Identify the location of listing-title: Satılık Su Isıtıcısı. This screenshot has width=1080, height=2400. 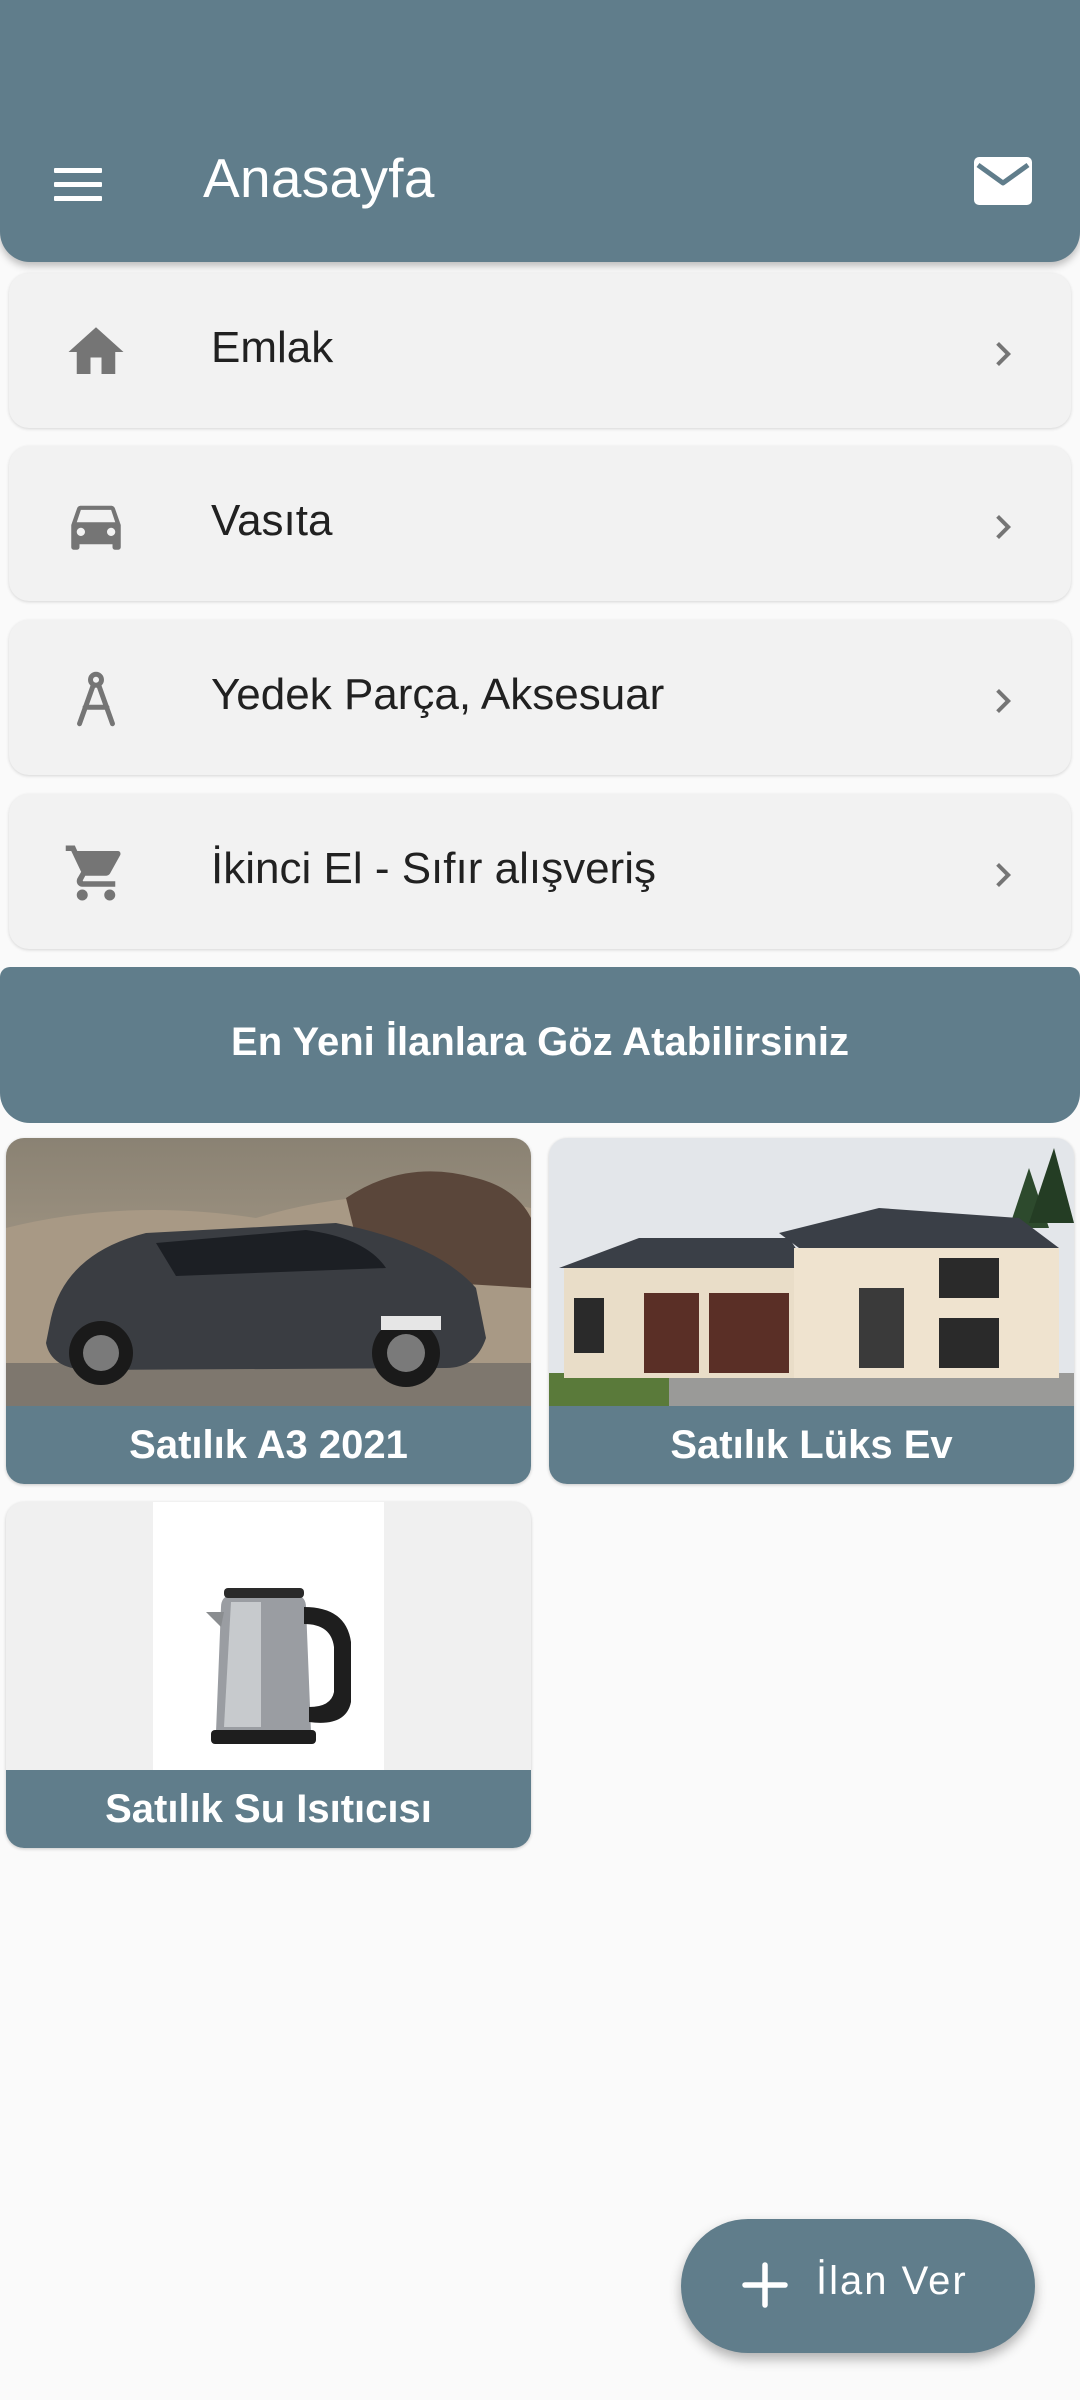
(268, 1809).